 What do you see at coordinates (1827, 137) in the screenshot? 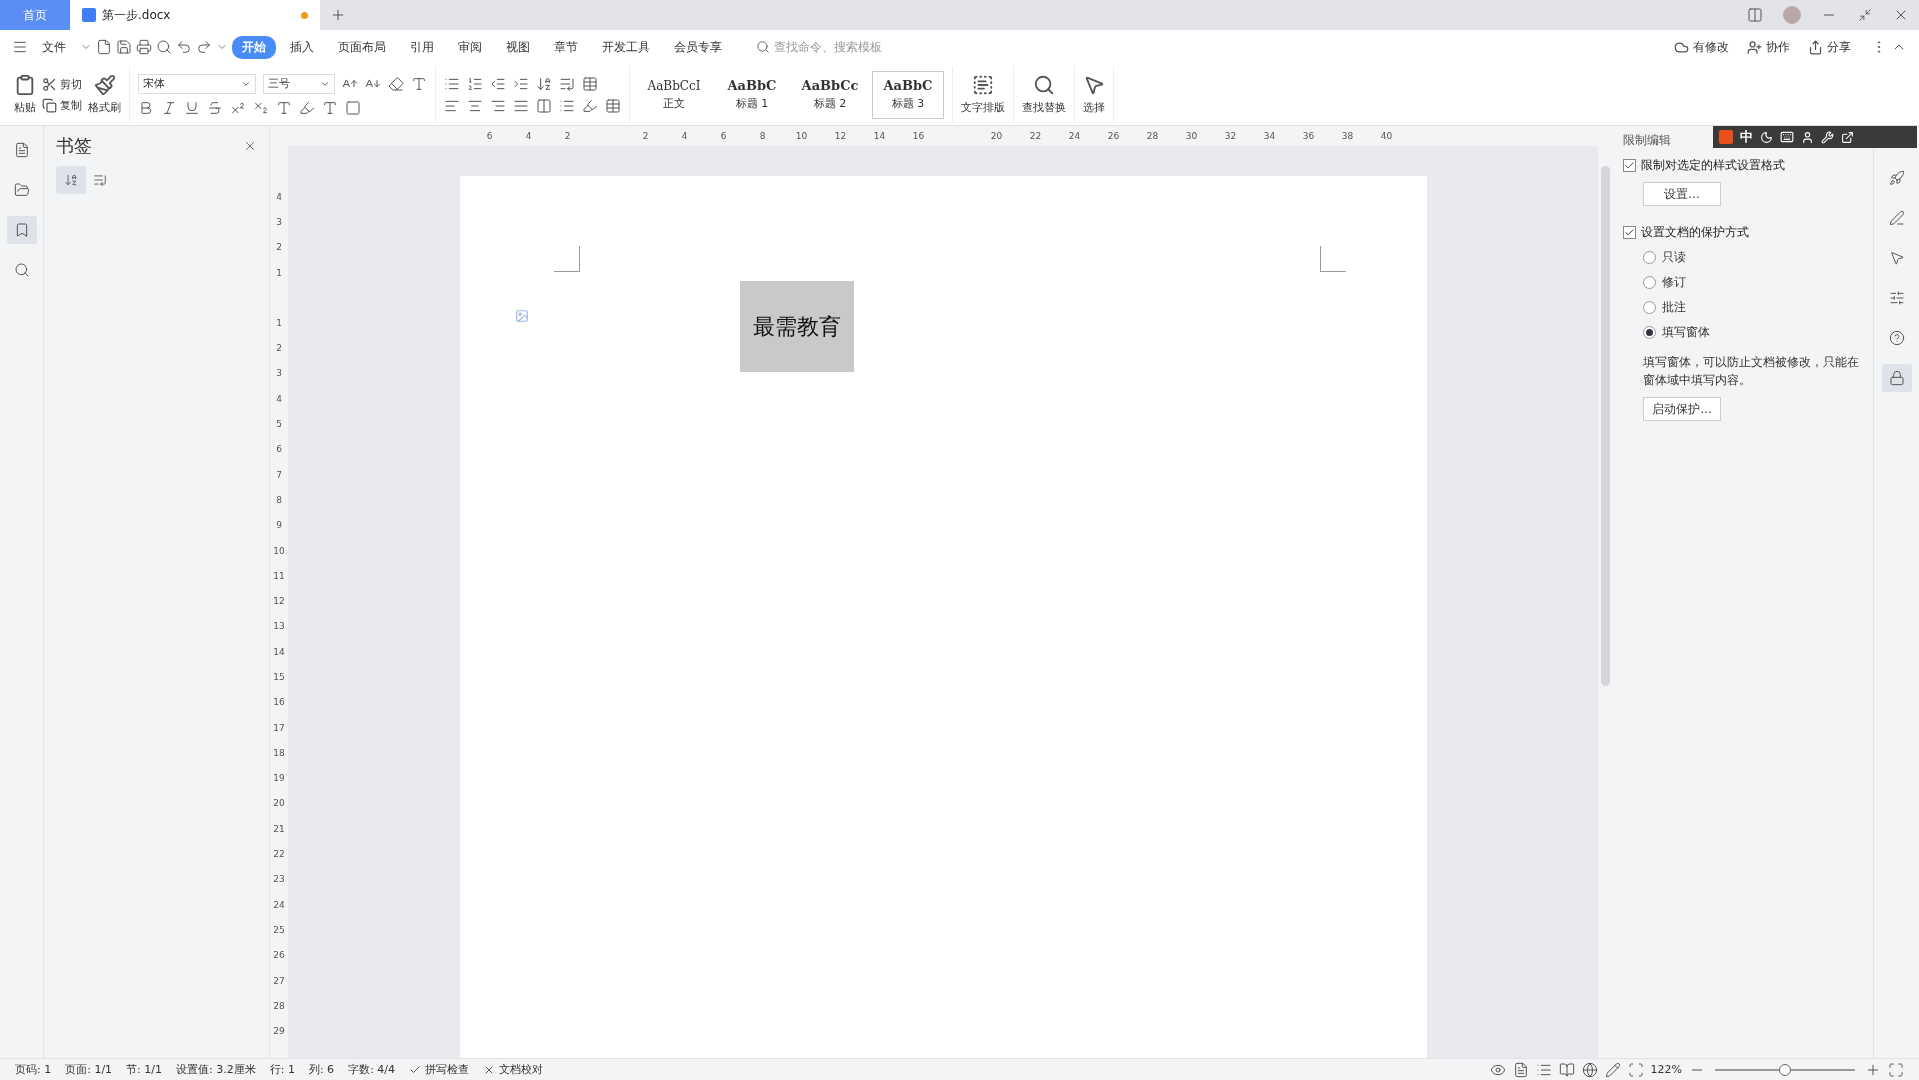
I see `wrench-icon` at bounding box center [1827, 137].